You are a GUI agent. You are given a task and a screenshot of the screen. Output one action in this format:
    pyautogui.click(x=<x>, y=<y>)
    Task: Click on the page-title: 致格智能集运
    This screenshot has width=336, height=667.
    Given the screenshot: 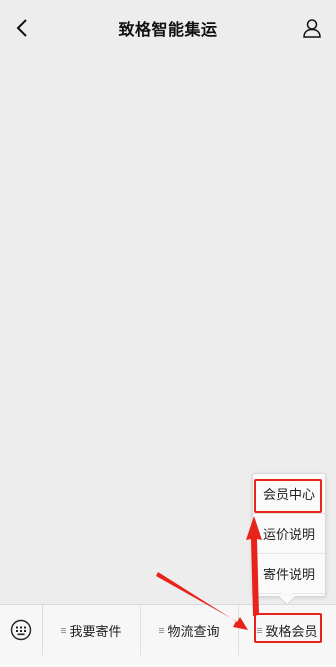 What is the action you would take?
    pyautogui.click(x=168, y=29)
    